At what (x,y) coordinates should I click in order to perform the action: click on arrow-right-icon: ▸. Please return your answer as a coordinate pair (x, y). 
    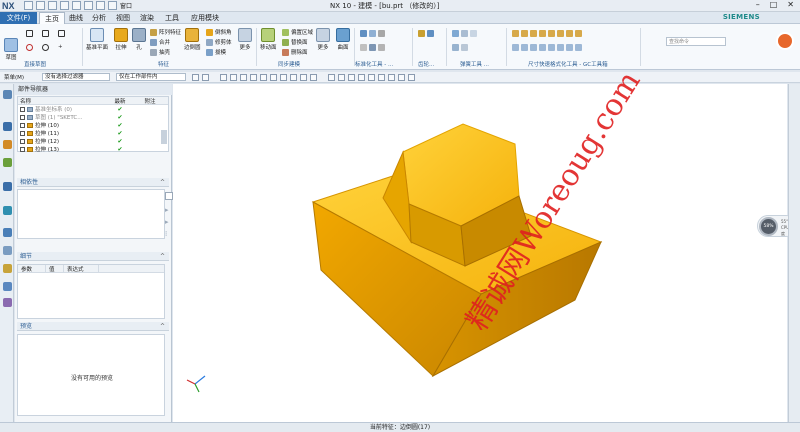
    Looking at the image, I should click on (169, 210).